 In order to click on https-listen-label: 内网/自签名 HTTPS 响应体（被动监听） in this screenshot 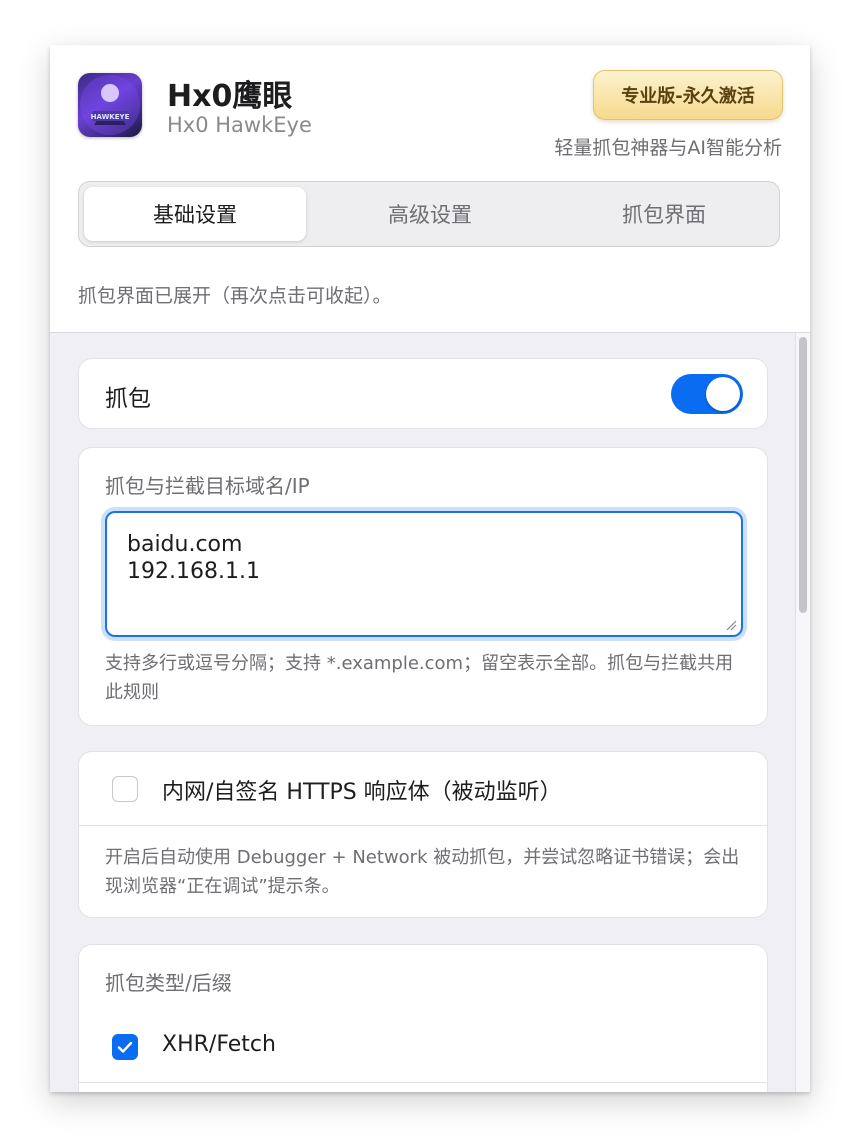, I will do `click(362, 790)`.